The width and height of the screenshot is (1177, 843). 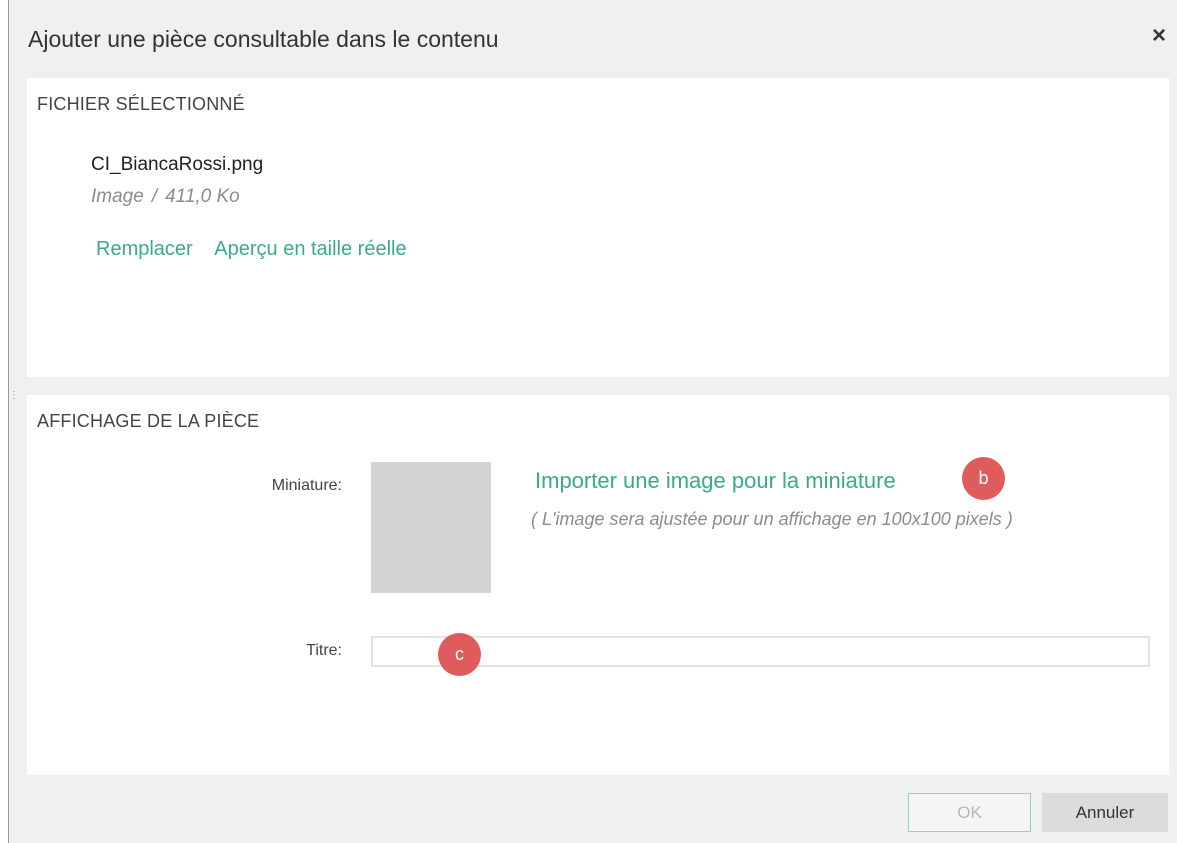 What do you see at coordinates (141, 104) in the screenshot?
I see `selected-file-heading: FICHIER SÉLECTIONNÉ` at bounding box center [141, 104].